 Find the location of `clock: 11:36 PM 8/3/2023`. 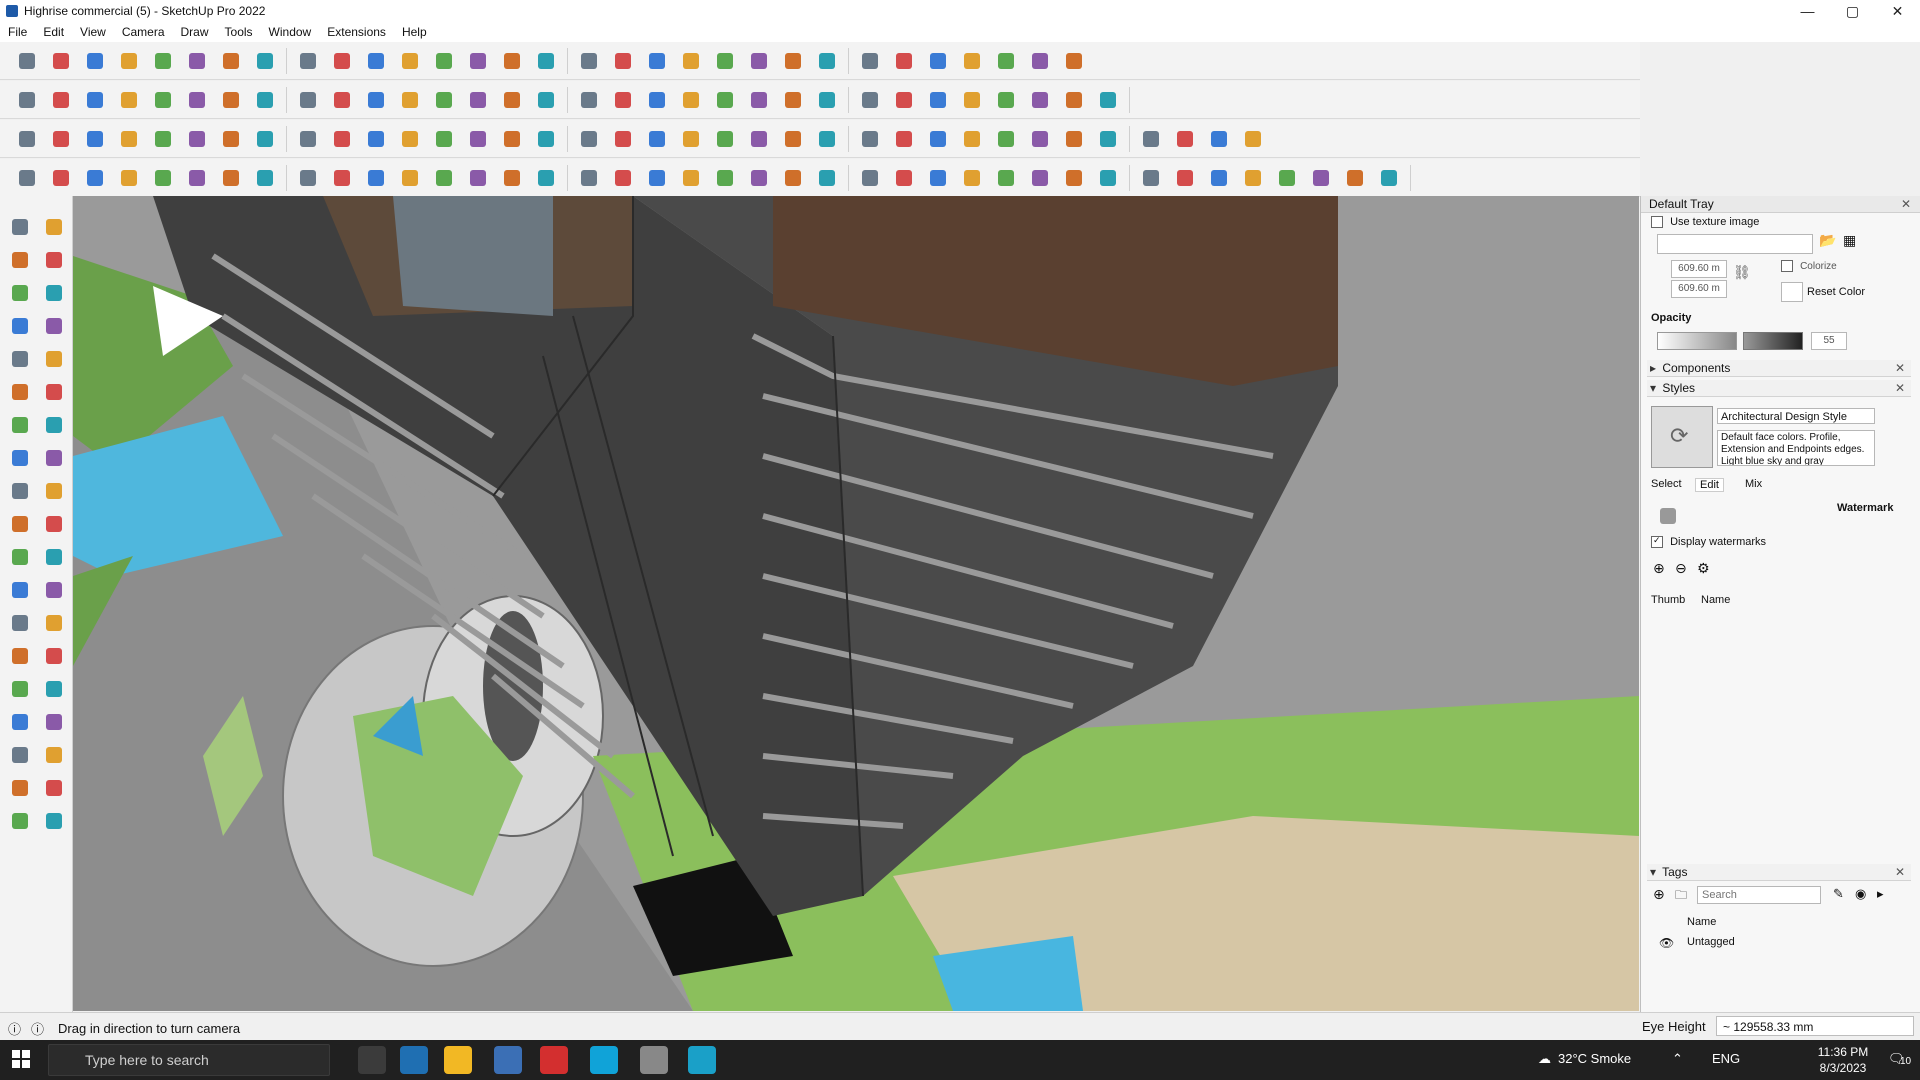

clock: 11:36 PM 8/3/2023 is located at coordinates (1843, 1060).